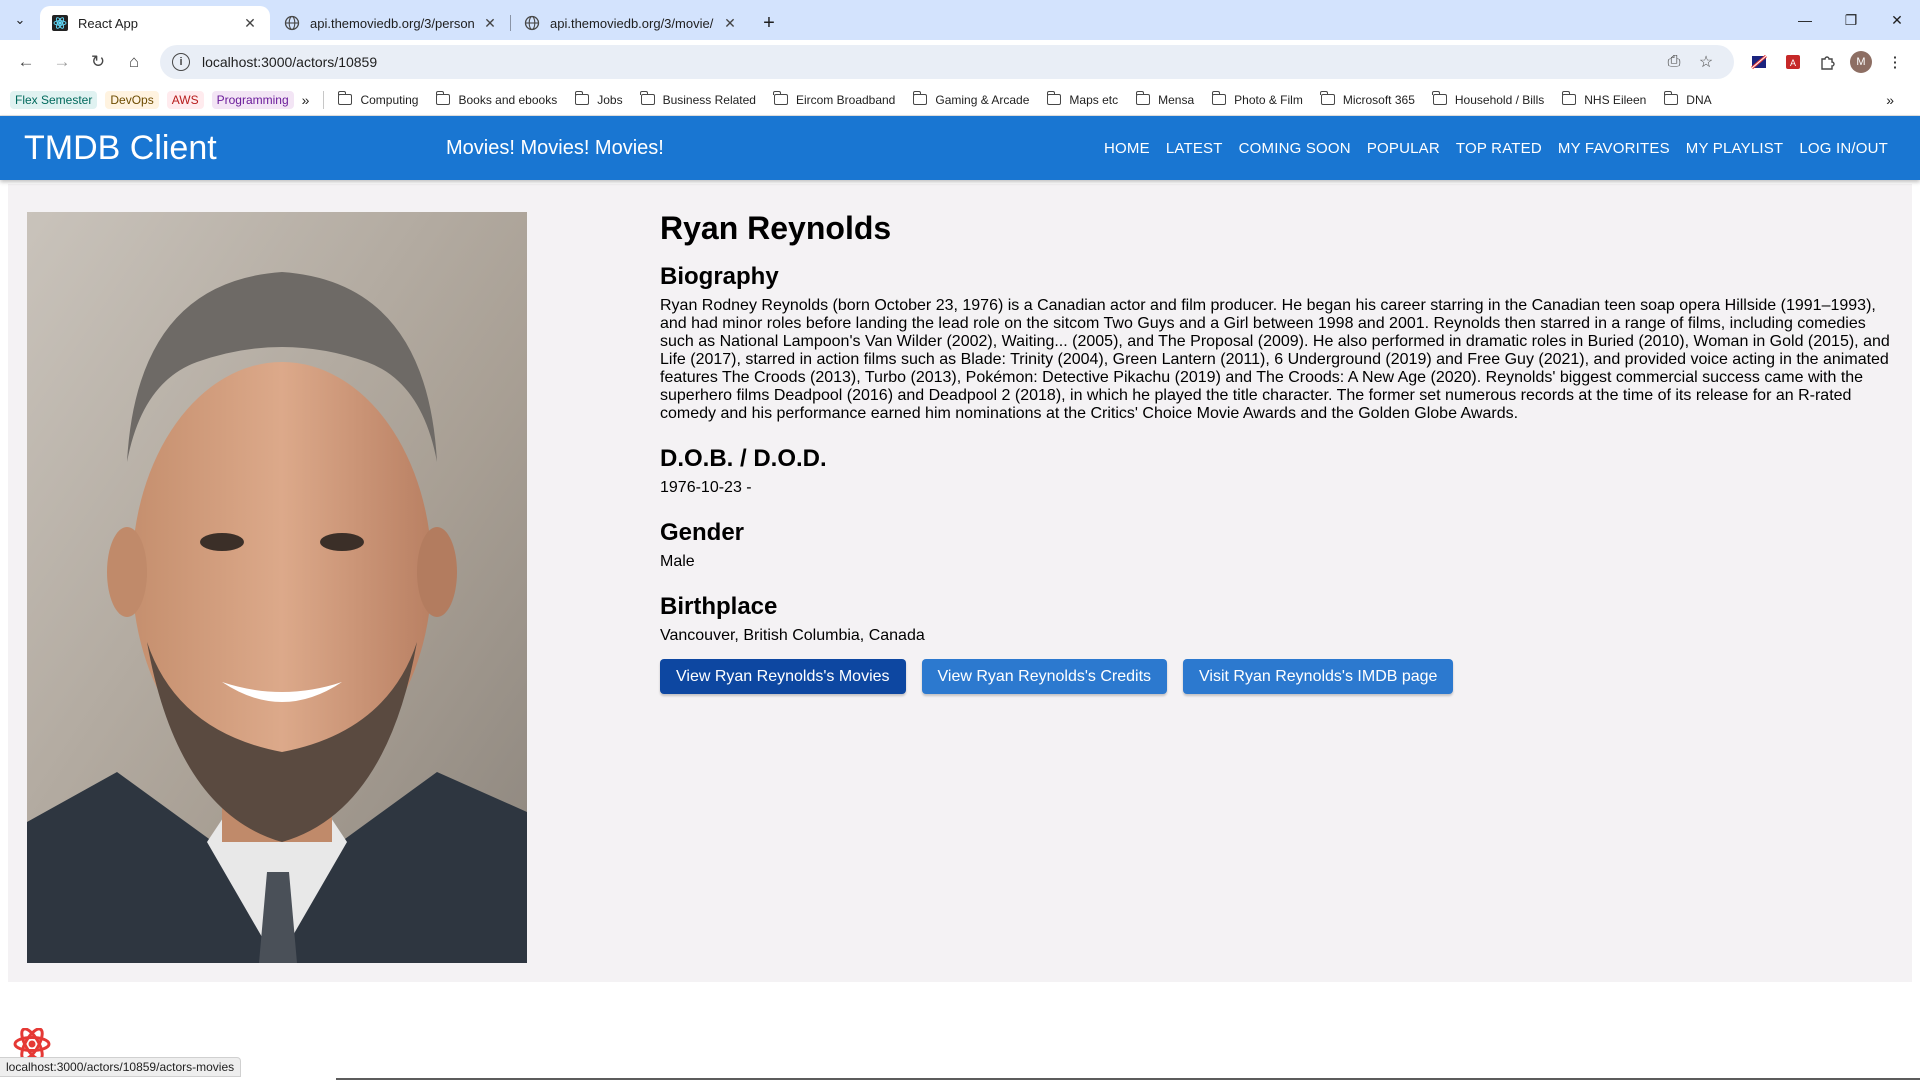 This screenshot has height=1080, width=1920. I want to click on bookmark-folder-label: Jobs, so click(610, 99).